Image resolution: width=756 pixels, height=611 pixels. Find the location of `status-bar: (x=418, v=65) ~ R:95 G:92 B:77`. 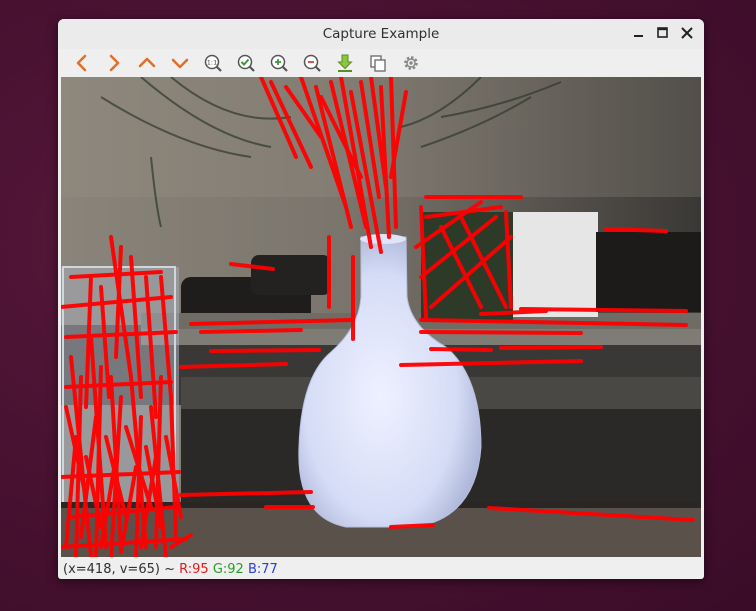

status-bar: (x=418, v=65) ~ R:95 G:92 B:77 is located at coordinates (381, 569).